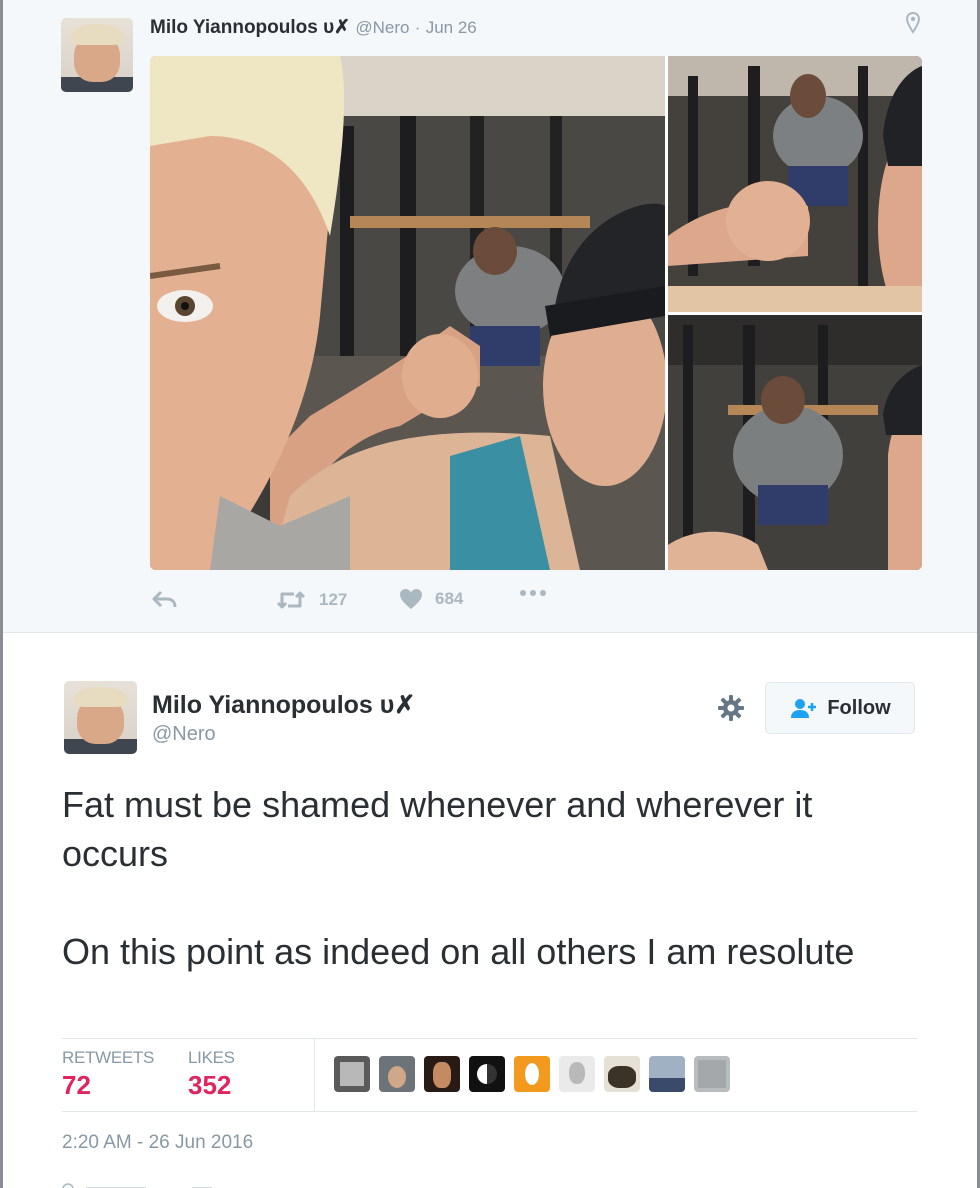 The height and width of the screenshot is (1188, 980). What do you see at coordinates (859, 707) in the screenshot?
I see `follow-button-label: Follow` at bounding box center [859, 707].